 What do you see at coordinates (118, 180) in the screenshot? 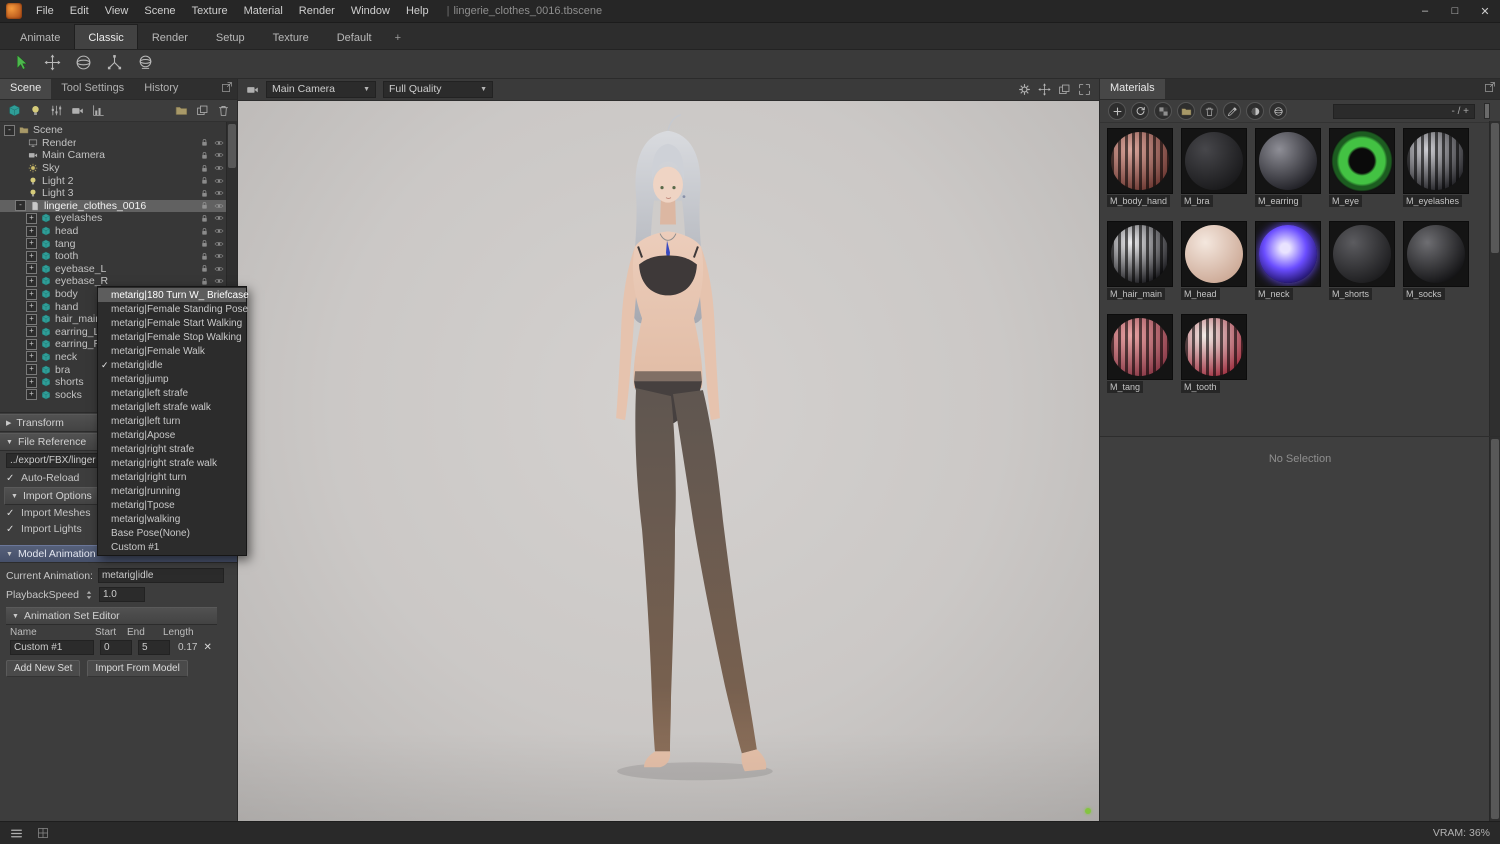
I see `tree-item-light-2: Light 2` at bounding box center [118, 180].